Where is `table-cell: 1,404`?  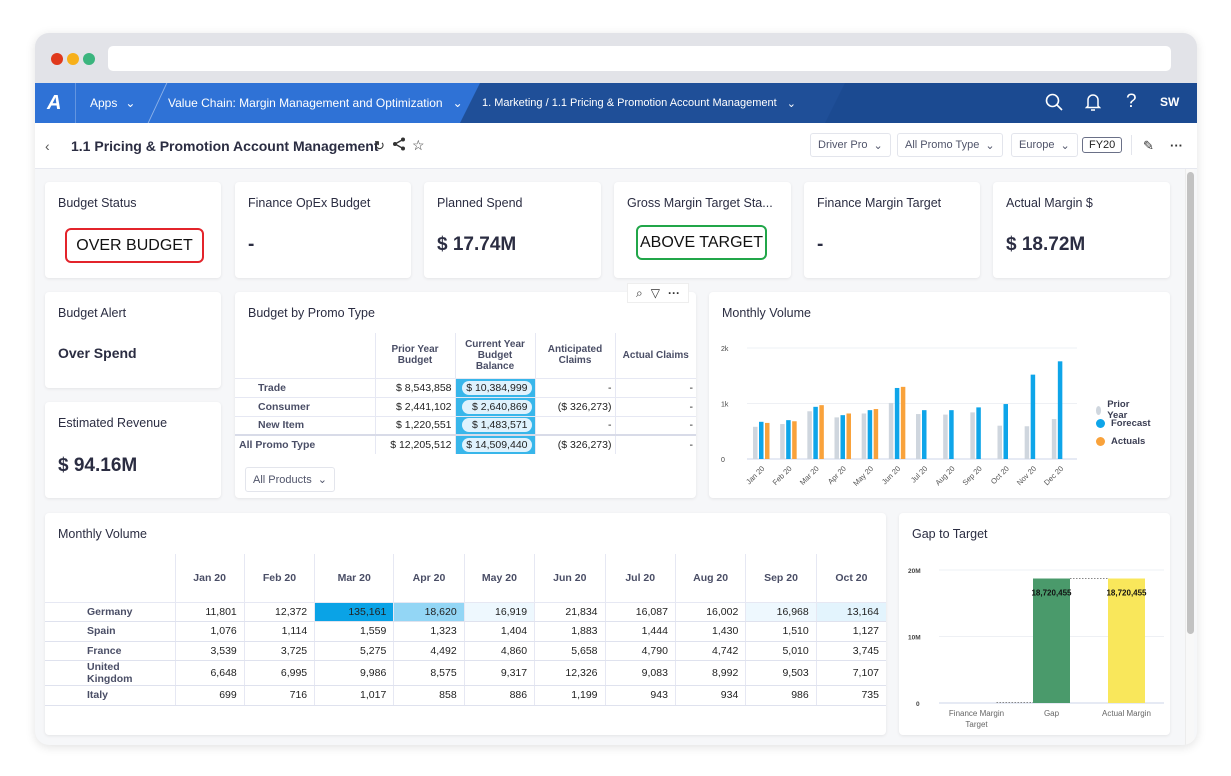
table-cell: 1,404 is located at coordinates (499, 631).